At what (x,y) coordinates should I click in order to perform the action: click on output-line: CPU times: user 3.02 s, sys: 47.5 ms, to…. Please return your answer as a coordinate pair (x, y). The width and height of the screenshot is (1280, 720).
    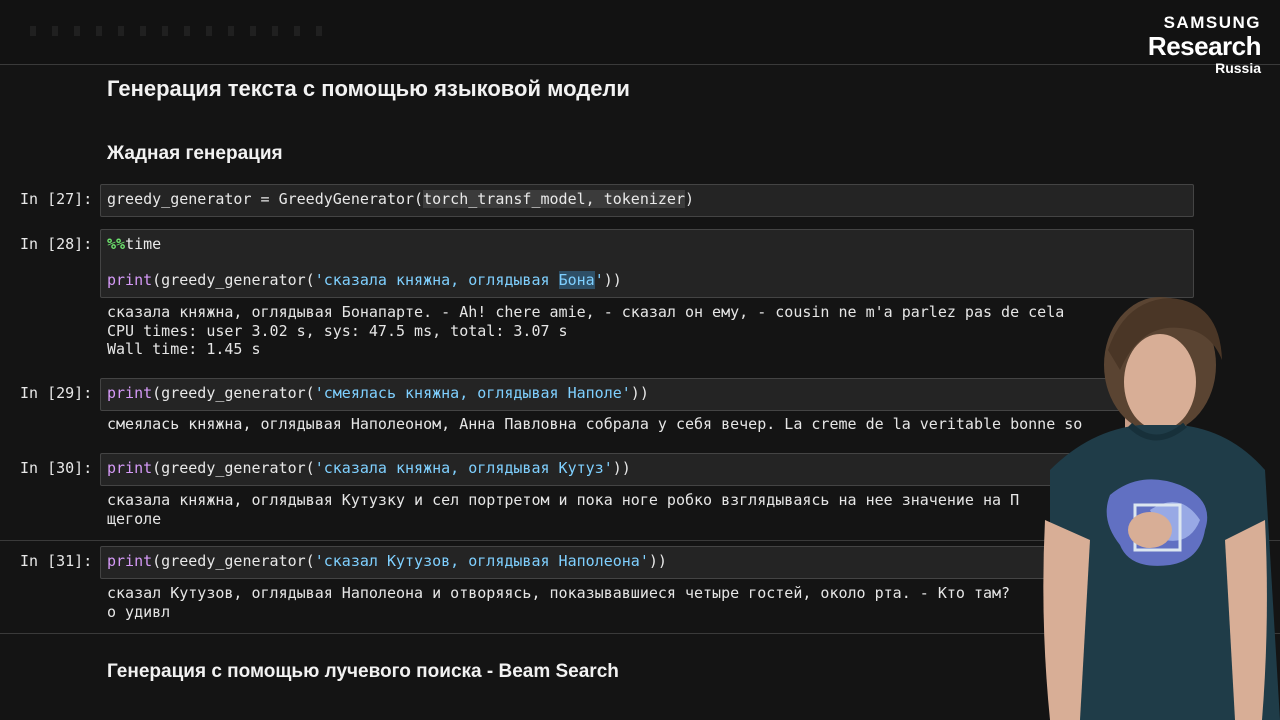
    Looking at the image, I should click on (337, 330).